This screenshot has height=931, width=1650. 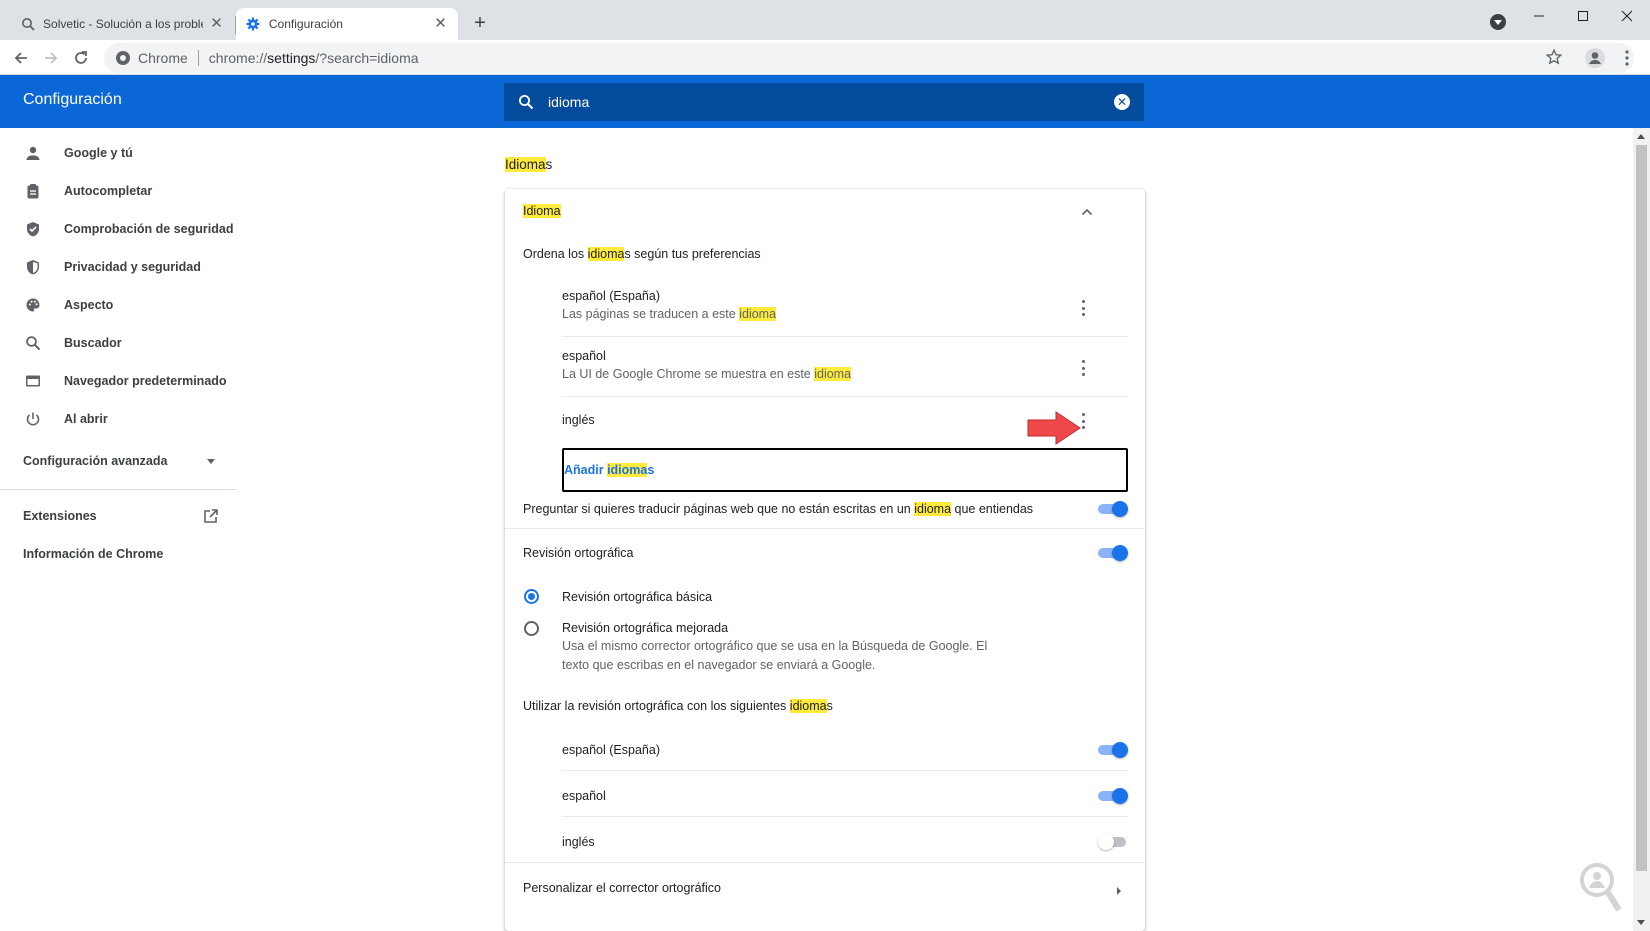 What do you see at coordinates (347, 24) in the screenshot?
I see `tab-configuracion: Configuración ✕` at bounding box center [347, 24].